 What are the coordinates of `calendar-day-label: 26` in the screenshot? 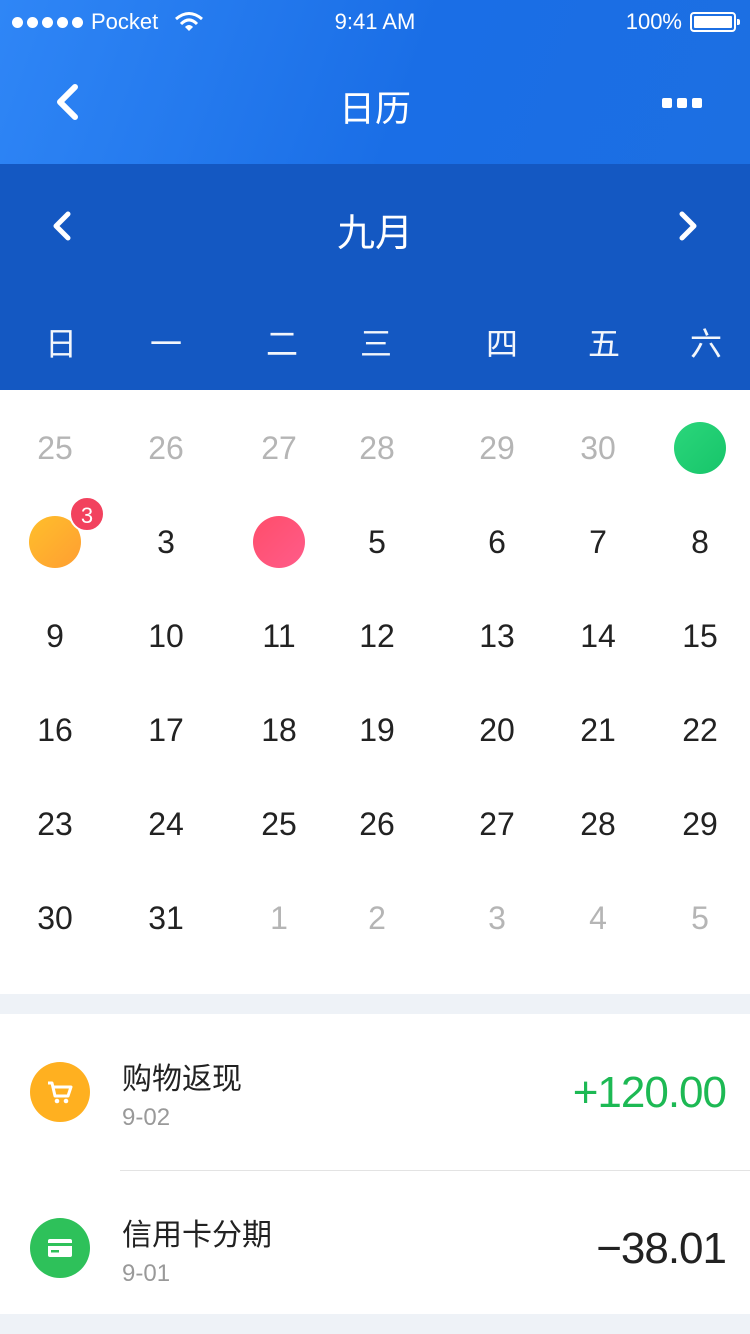 It's located at (166, 448).